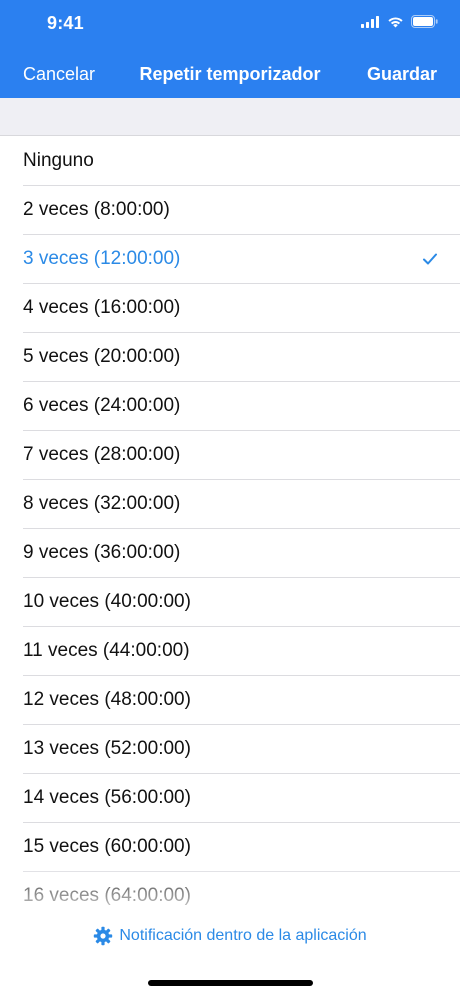 The height and width of the screenshot is (996, 460). Describe the element at coordinates (102, 503) in the screenshot. I see `repeat-option-label: 8 veces (32:00:00)` at that location.